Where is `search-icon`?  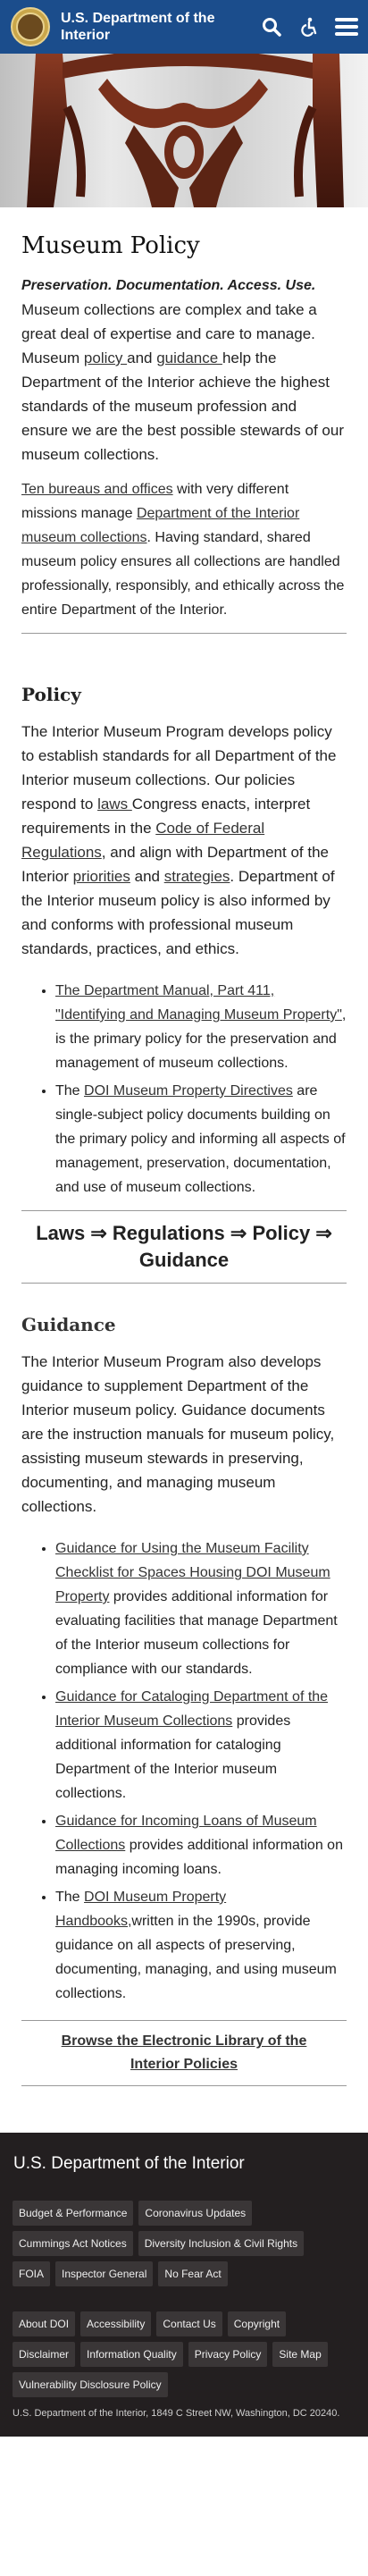
search-icon is located at coordinates (272, 27).